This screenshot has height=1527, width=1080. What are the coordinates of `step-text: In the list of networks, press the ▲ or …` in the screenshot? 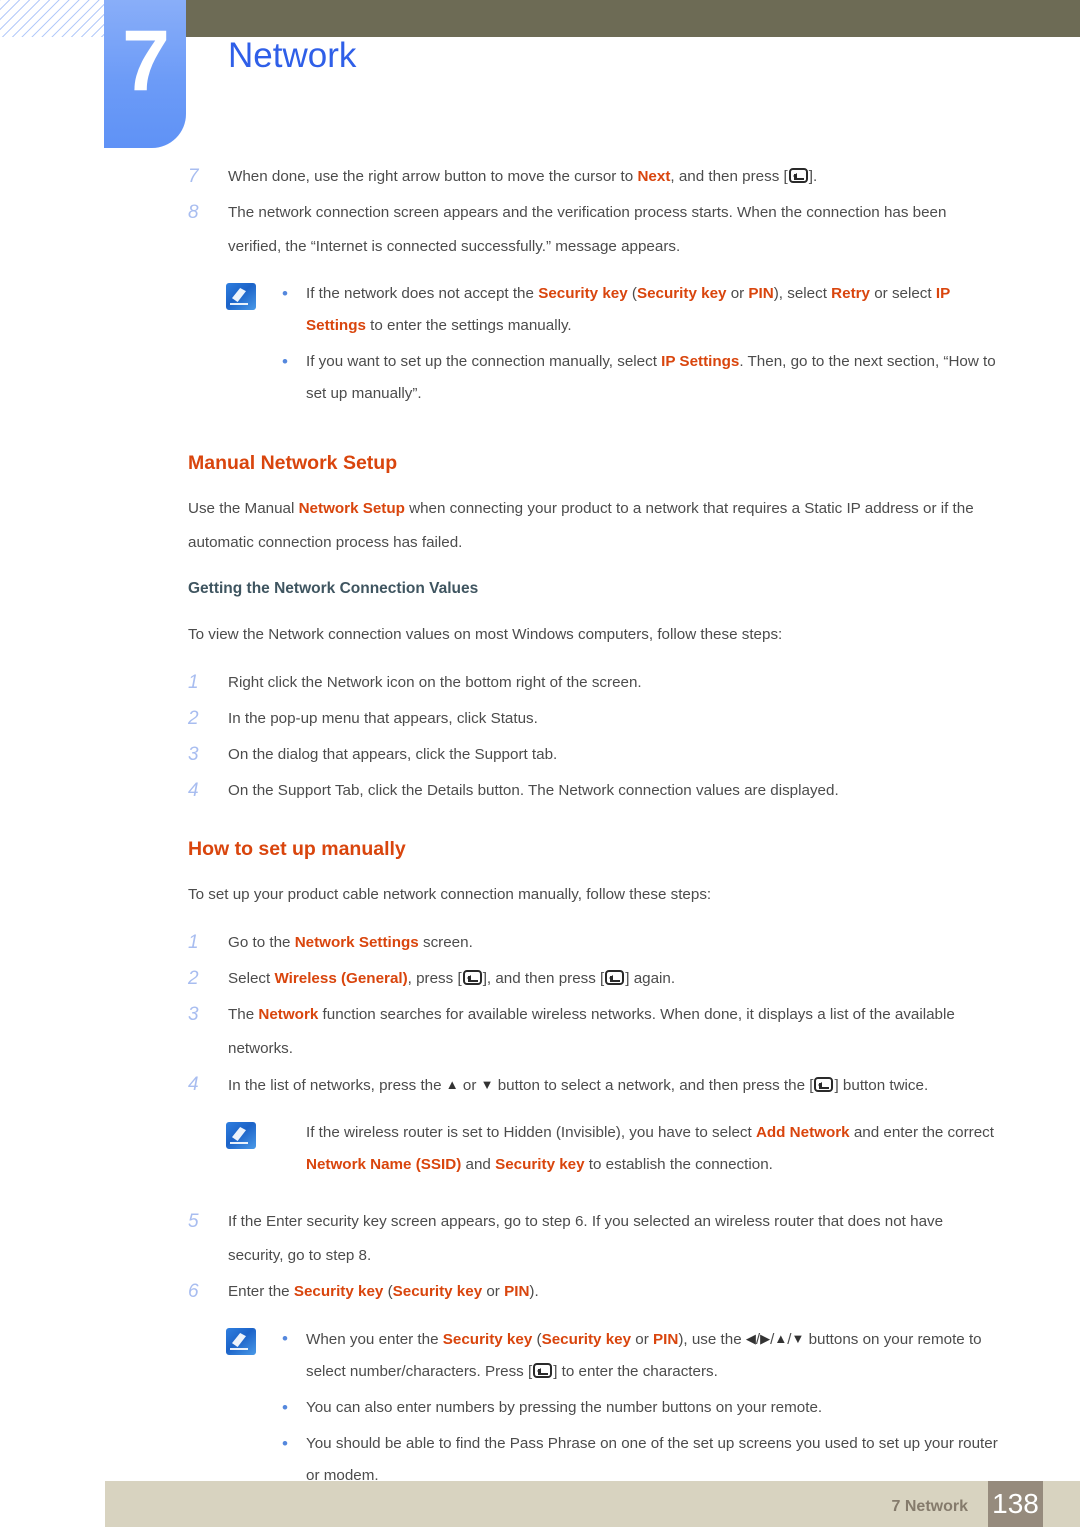 It's located at (578, 1085).